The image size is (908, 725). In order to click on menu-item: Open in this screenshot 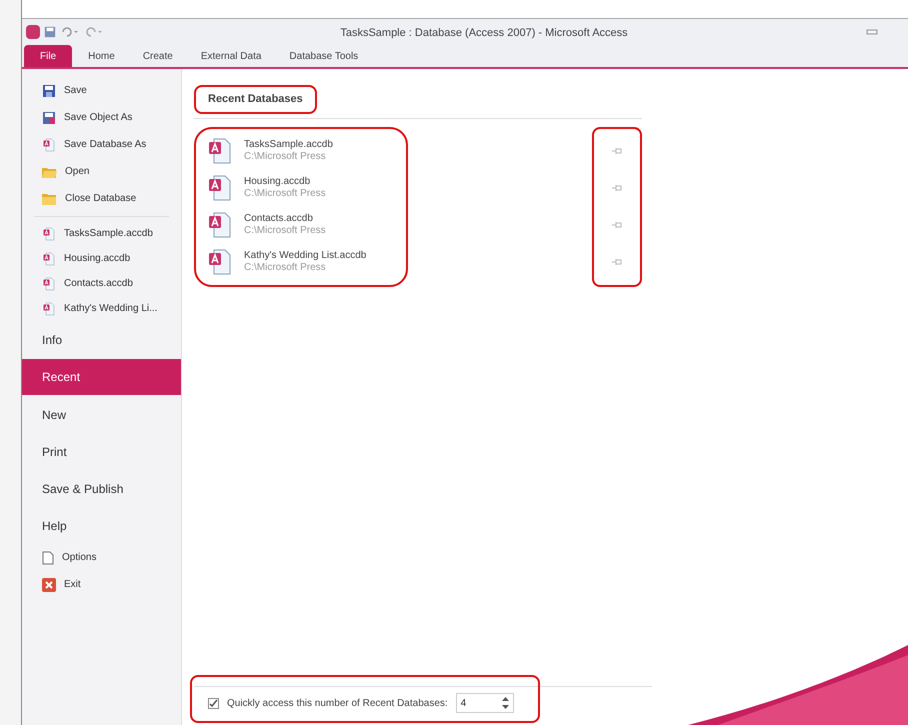, I will do `click(101, 171)`.